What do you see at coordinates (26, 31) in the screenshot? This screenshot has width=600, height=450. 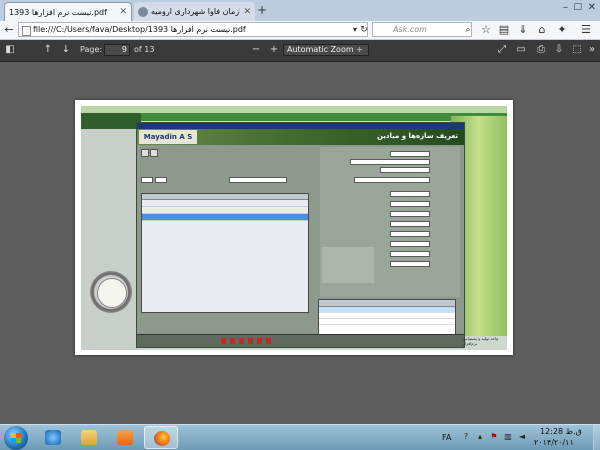 I see `file-icon` at bounding box center [26, 31].